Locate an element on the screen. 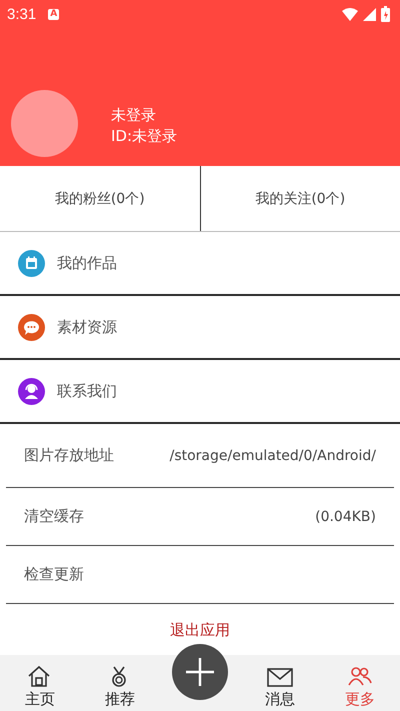  menu-label: 我的作品 is located at coordinates (87, 263).